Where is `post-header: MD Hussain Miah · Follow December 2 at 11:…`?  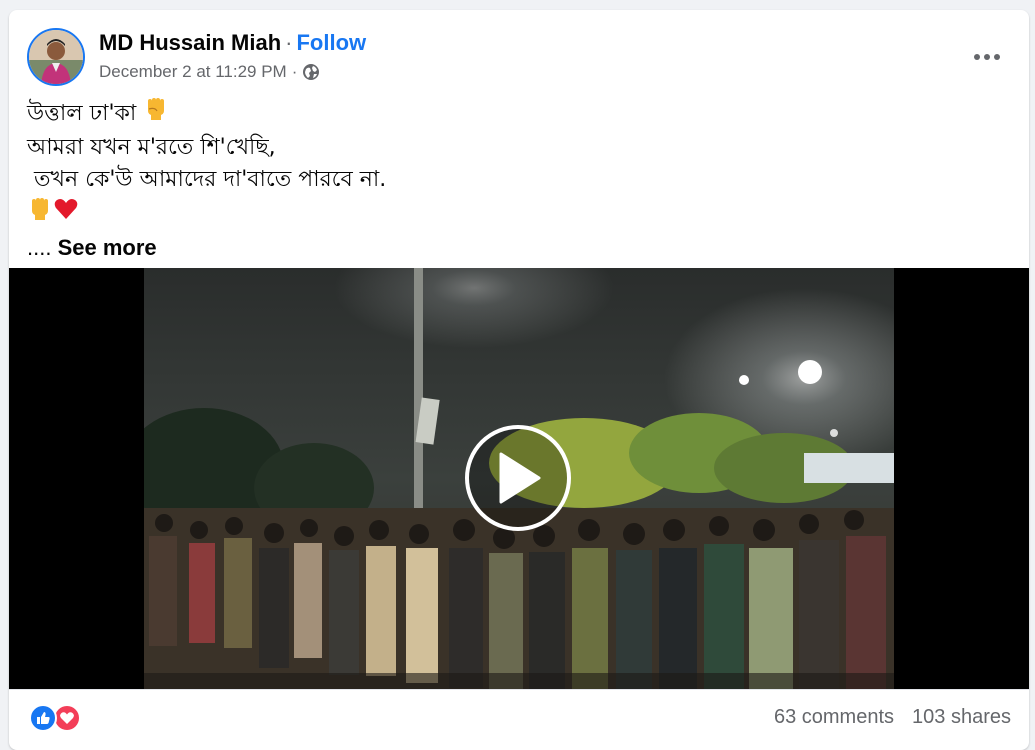
post-header: MD Hussain Miah · Follow December 2 at 11:… is located at coordinates (519, 58).